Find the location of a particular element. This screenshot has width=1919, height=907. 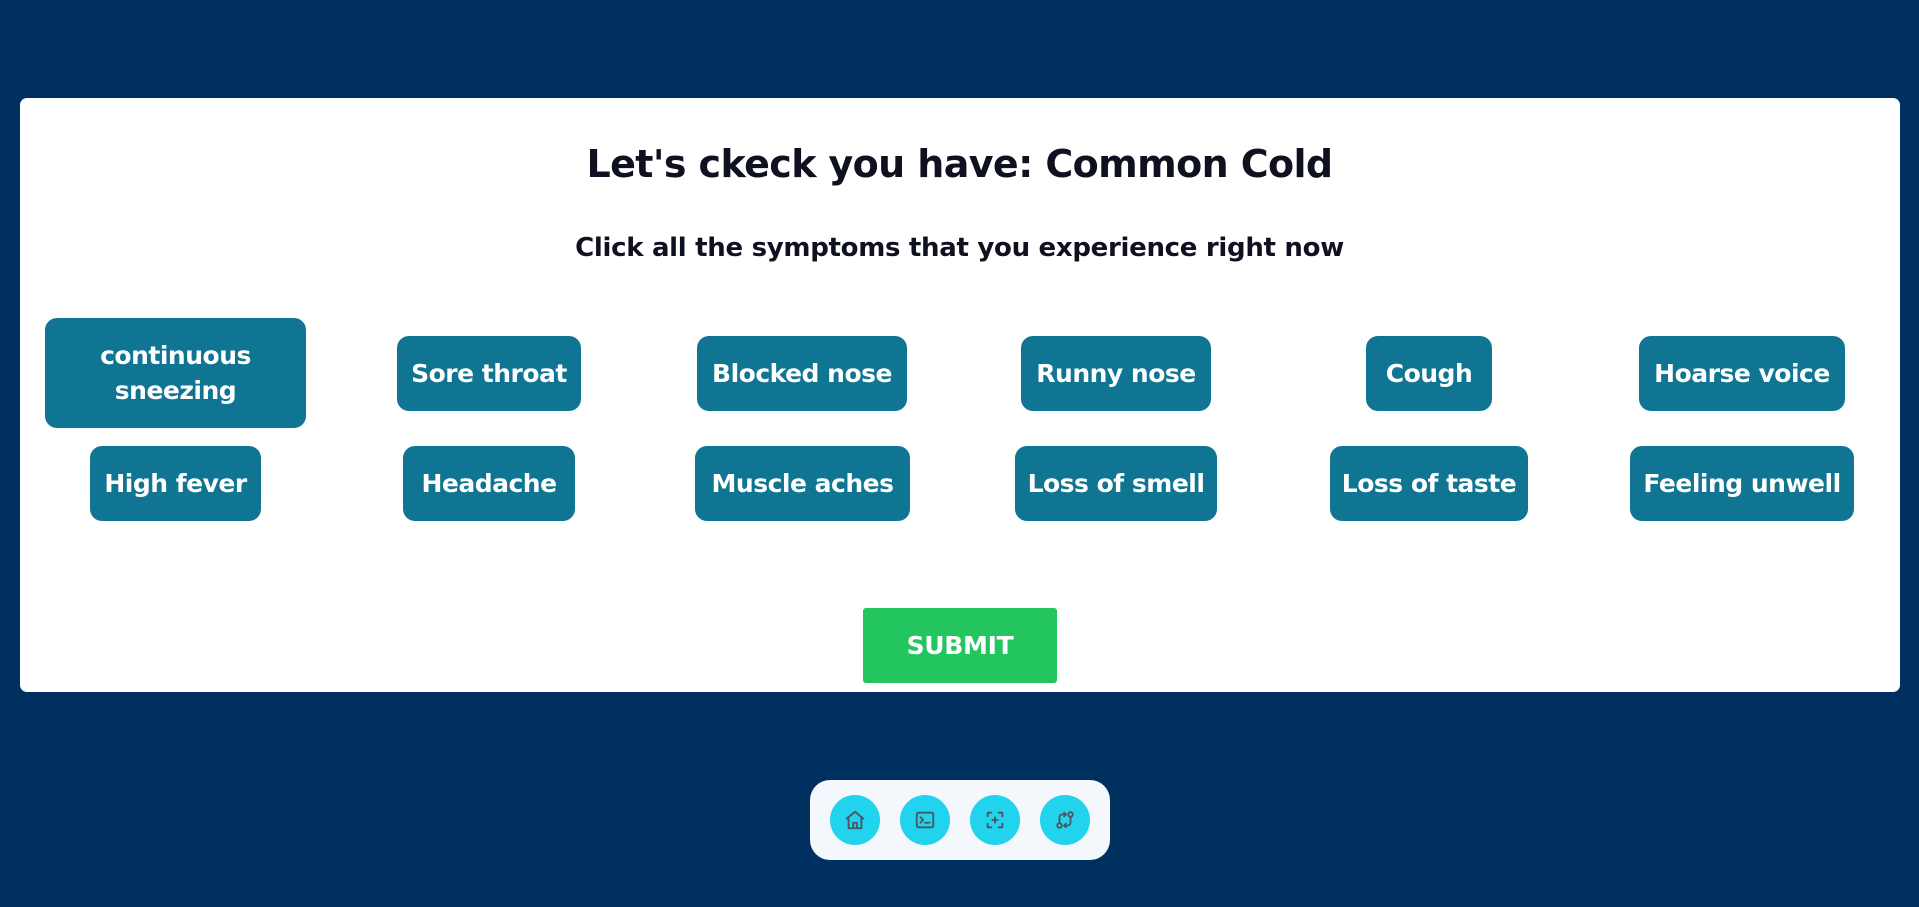

symptom-high-fever: High fever is located at coordinates (175, 483).